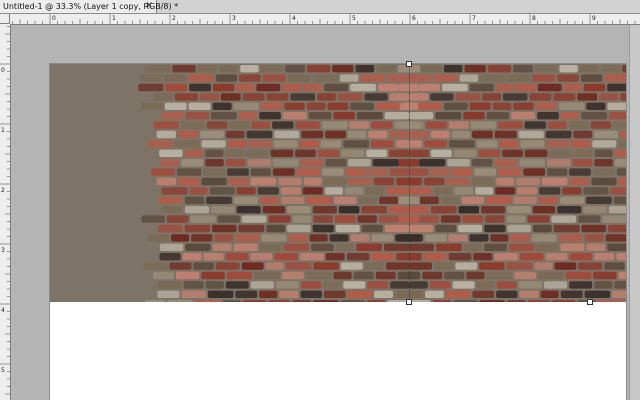  I want to click on transform-center-line, so click(409, 183).